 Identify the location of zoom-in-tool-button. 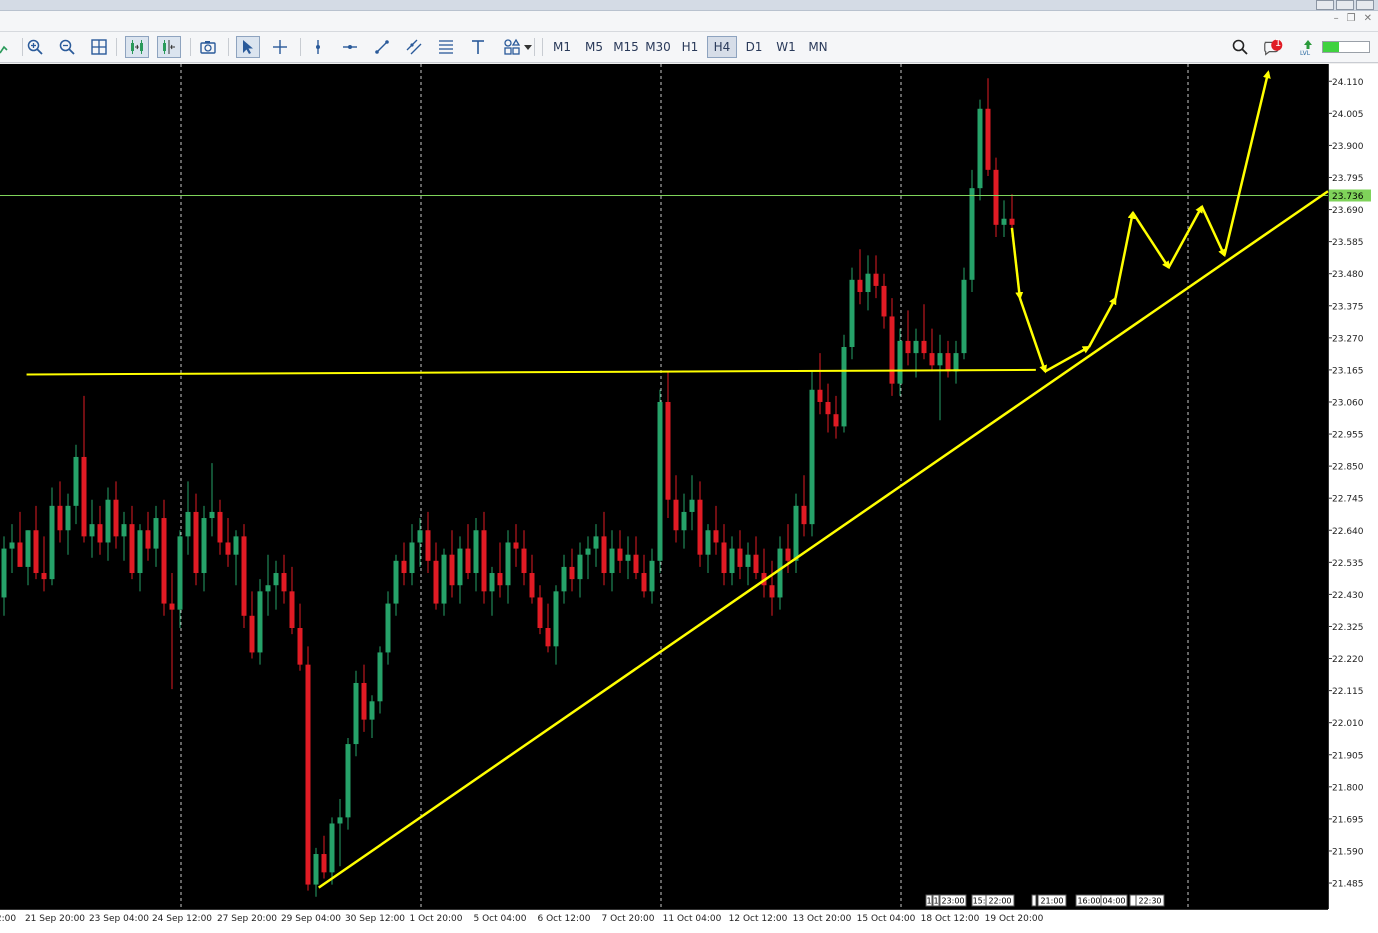
(35, 47).